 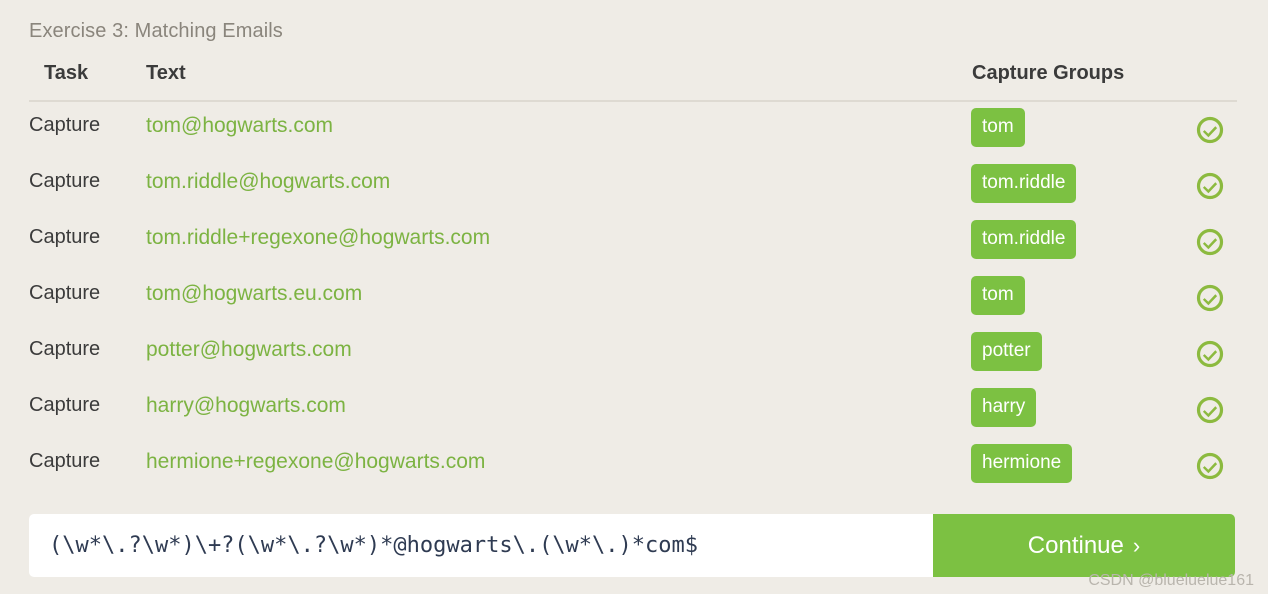 I want to click on row-text-value: potter@hogwarts.com, so click(x=249, y=349).